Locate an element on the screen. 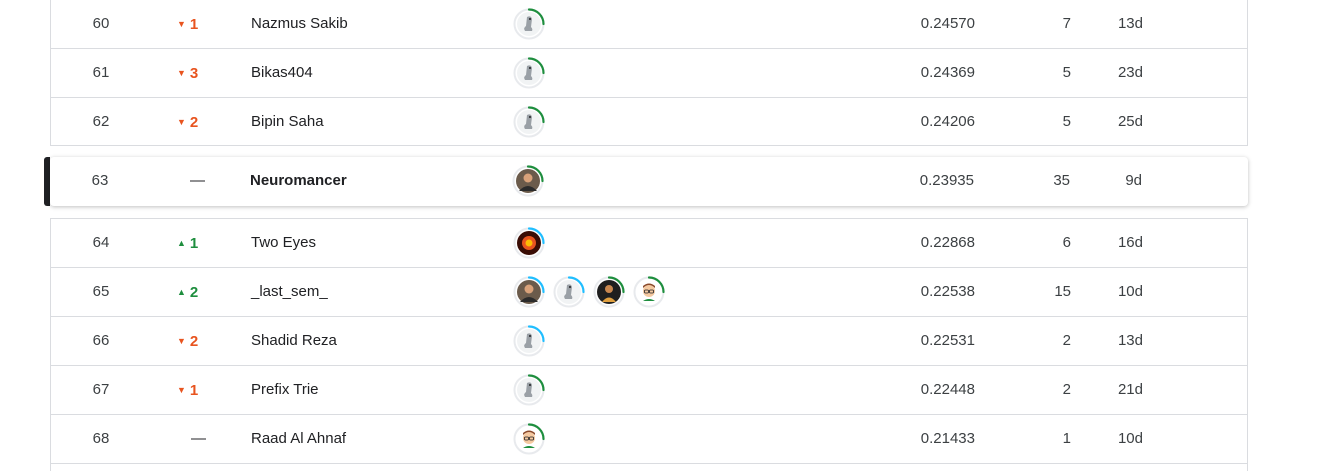 Image resolution: width=1320 pixels, height=471 pixels. entries-count: 6 is located at coordinates (1066, 242).